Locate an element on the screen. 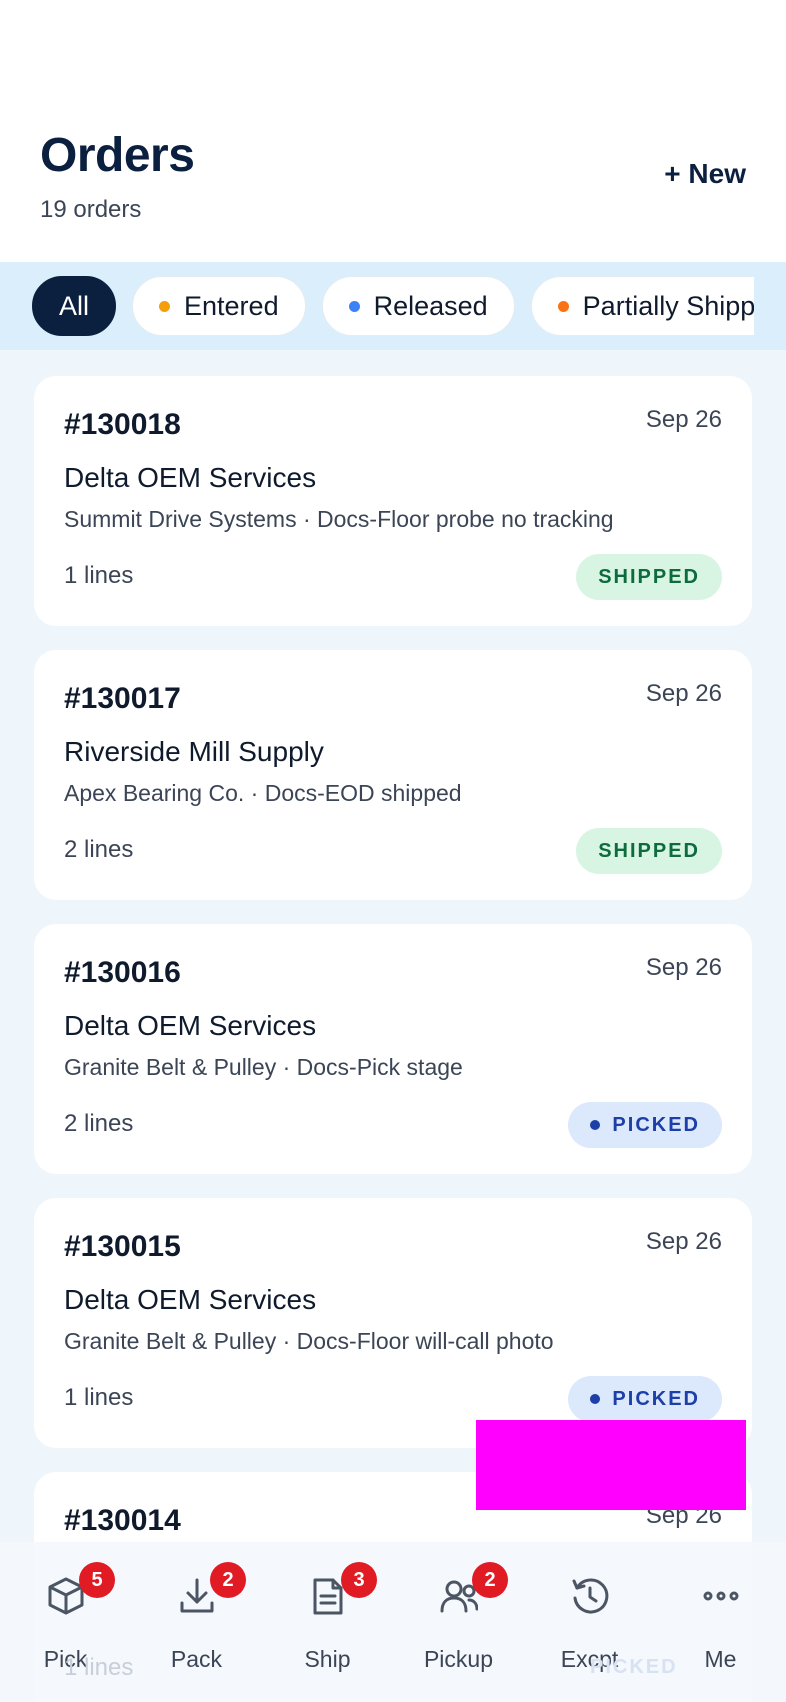 The image size is (786, 1702). history-icon is located at coordinates (590, 1596).